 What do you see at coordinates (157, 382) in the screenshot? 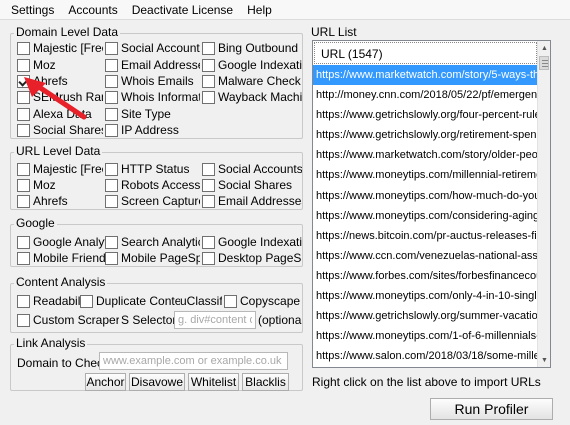
I see `disavow-button: Disavowe` at bounding box center [157, 382].